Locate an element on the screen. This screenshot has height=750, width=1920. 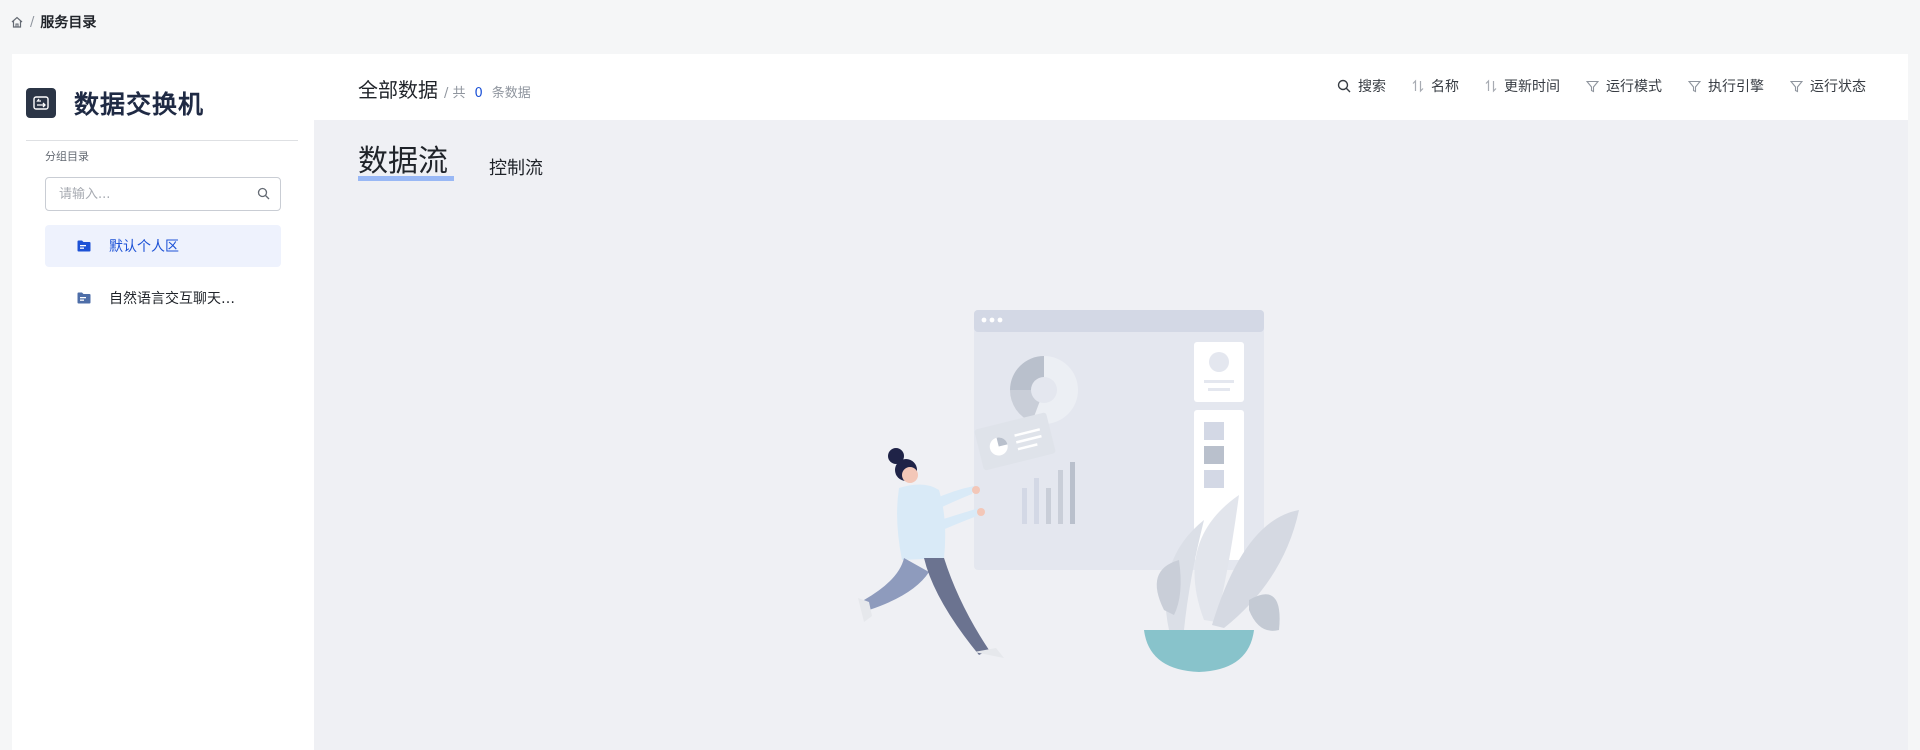
main-topbar: 全部数据 / 共 0 条数据 搜索 名称 更新时间 运行模式 执行引擎 运行状态 is located at coordinates (1111, 87).